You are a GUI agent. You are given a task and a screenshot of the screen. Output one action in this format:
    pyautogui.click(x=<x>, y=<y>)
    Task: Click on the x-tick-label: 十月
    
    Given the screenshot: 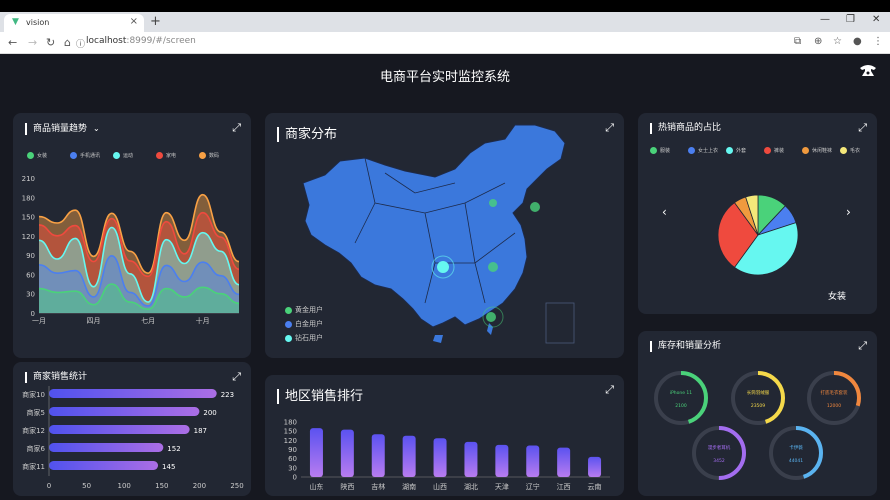 What is the action you would take?
    pyautogui.click(x=203, y=320)
    